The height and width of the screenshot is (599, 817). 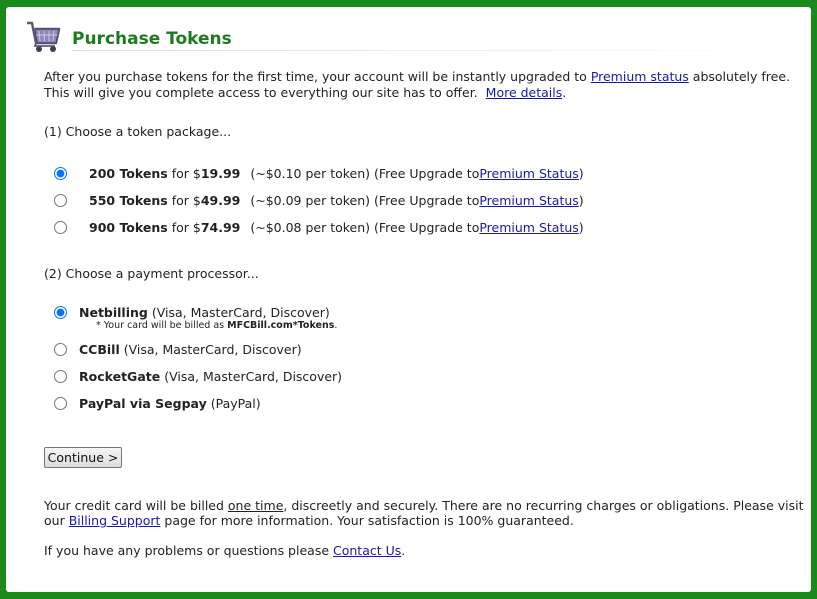 I want to click on note-text: * Your card will be billed as, so click(x=162, y=325).